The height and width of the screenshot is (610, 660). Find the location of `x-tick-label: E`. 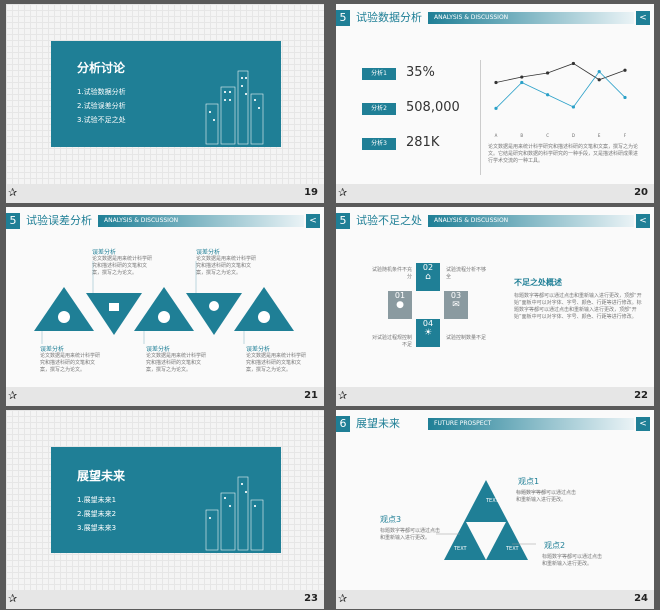

x-tick-label: E is located at coordinates (599, 135).